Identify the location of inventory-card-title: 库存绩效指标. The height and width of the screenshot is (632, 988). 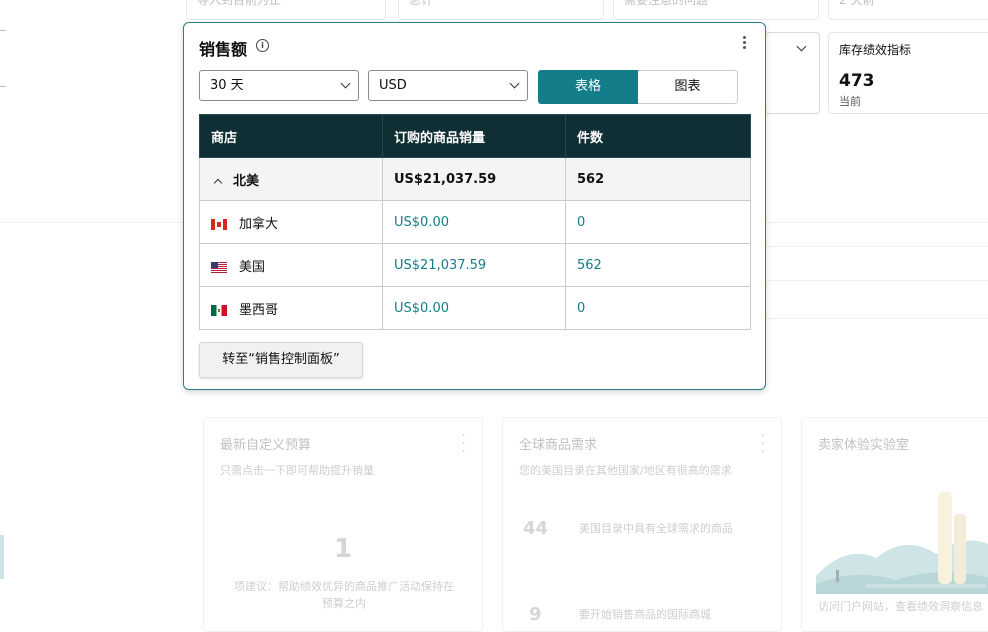
(875, 50).